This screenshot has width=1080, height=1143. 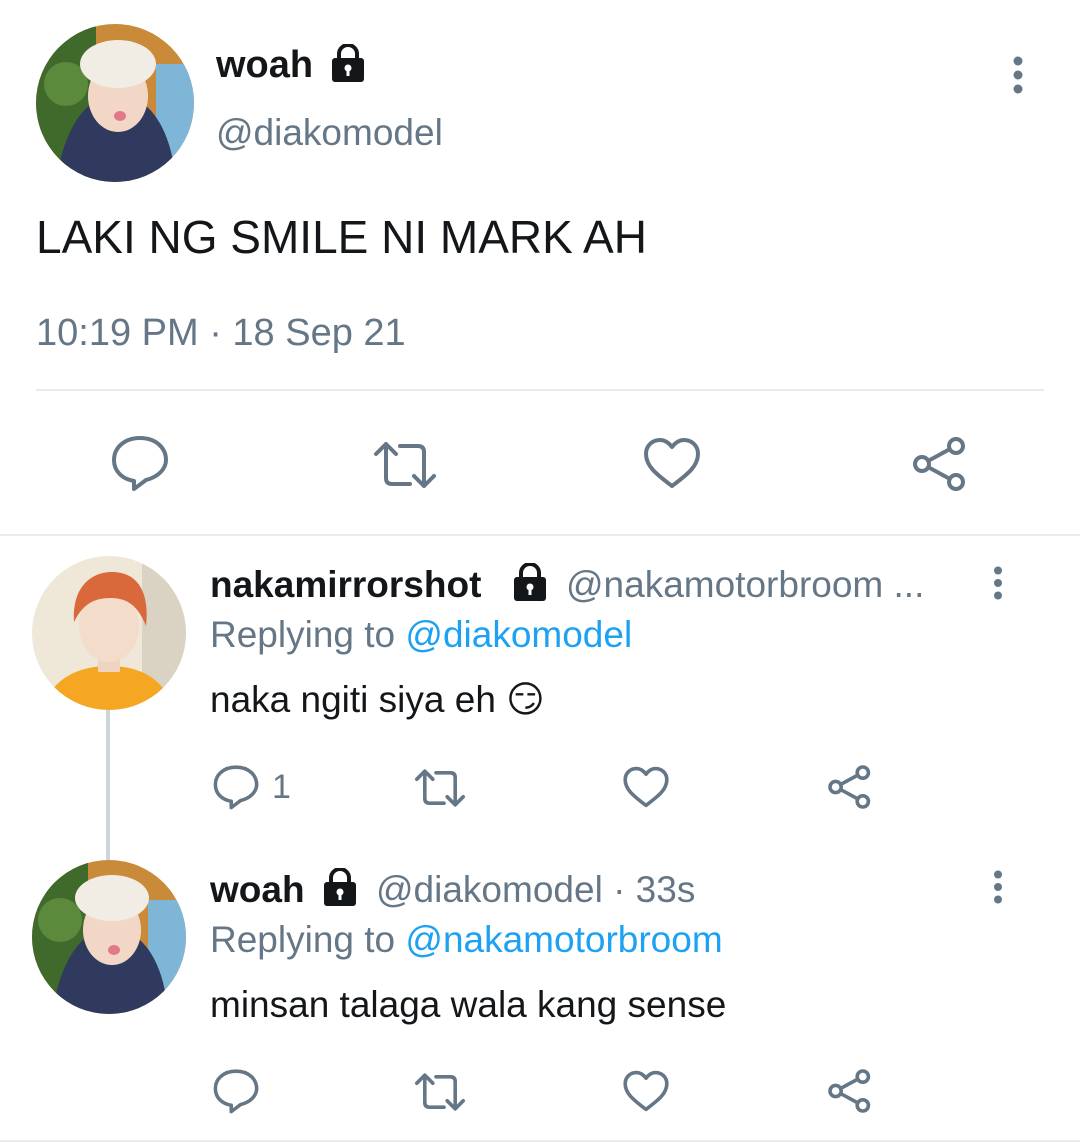 What do you see at coordinates (329, 133) in the screenshot?
I see `main-handle: @diakomodel` at bounding box center [329, 133].